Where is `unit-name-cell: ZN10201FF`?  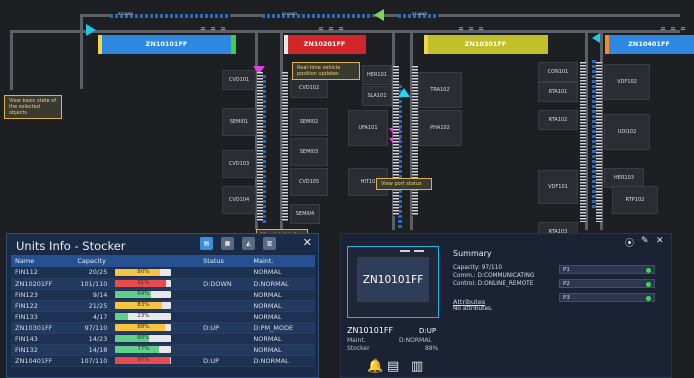 unit-name-cell: ZN10201FF is located at coordinates (42, 284).